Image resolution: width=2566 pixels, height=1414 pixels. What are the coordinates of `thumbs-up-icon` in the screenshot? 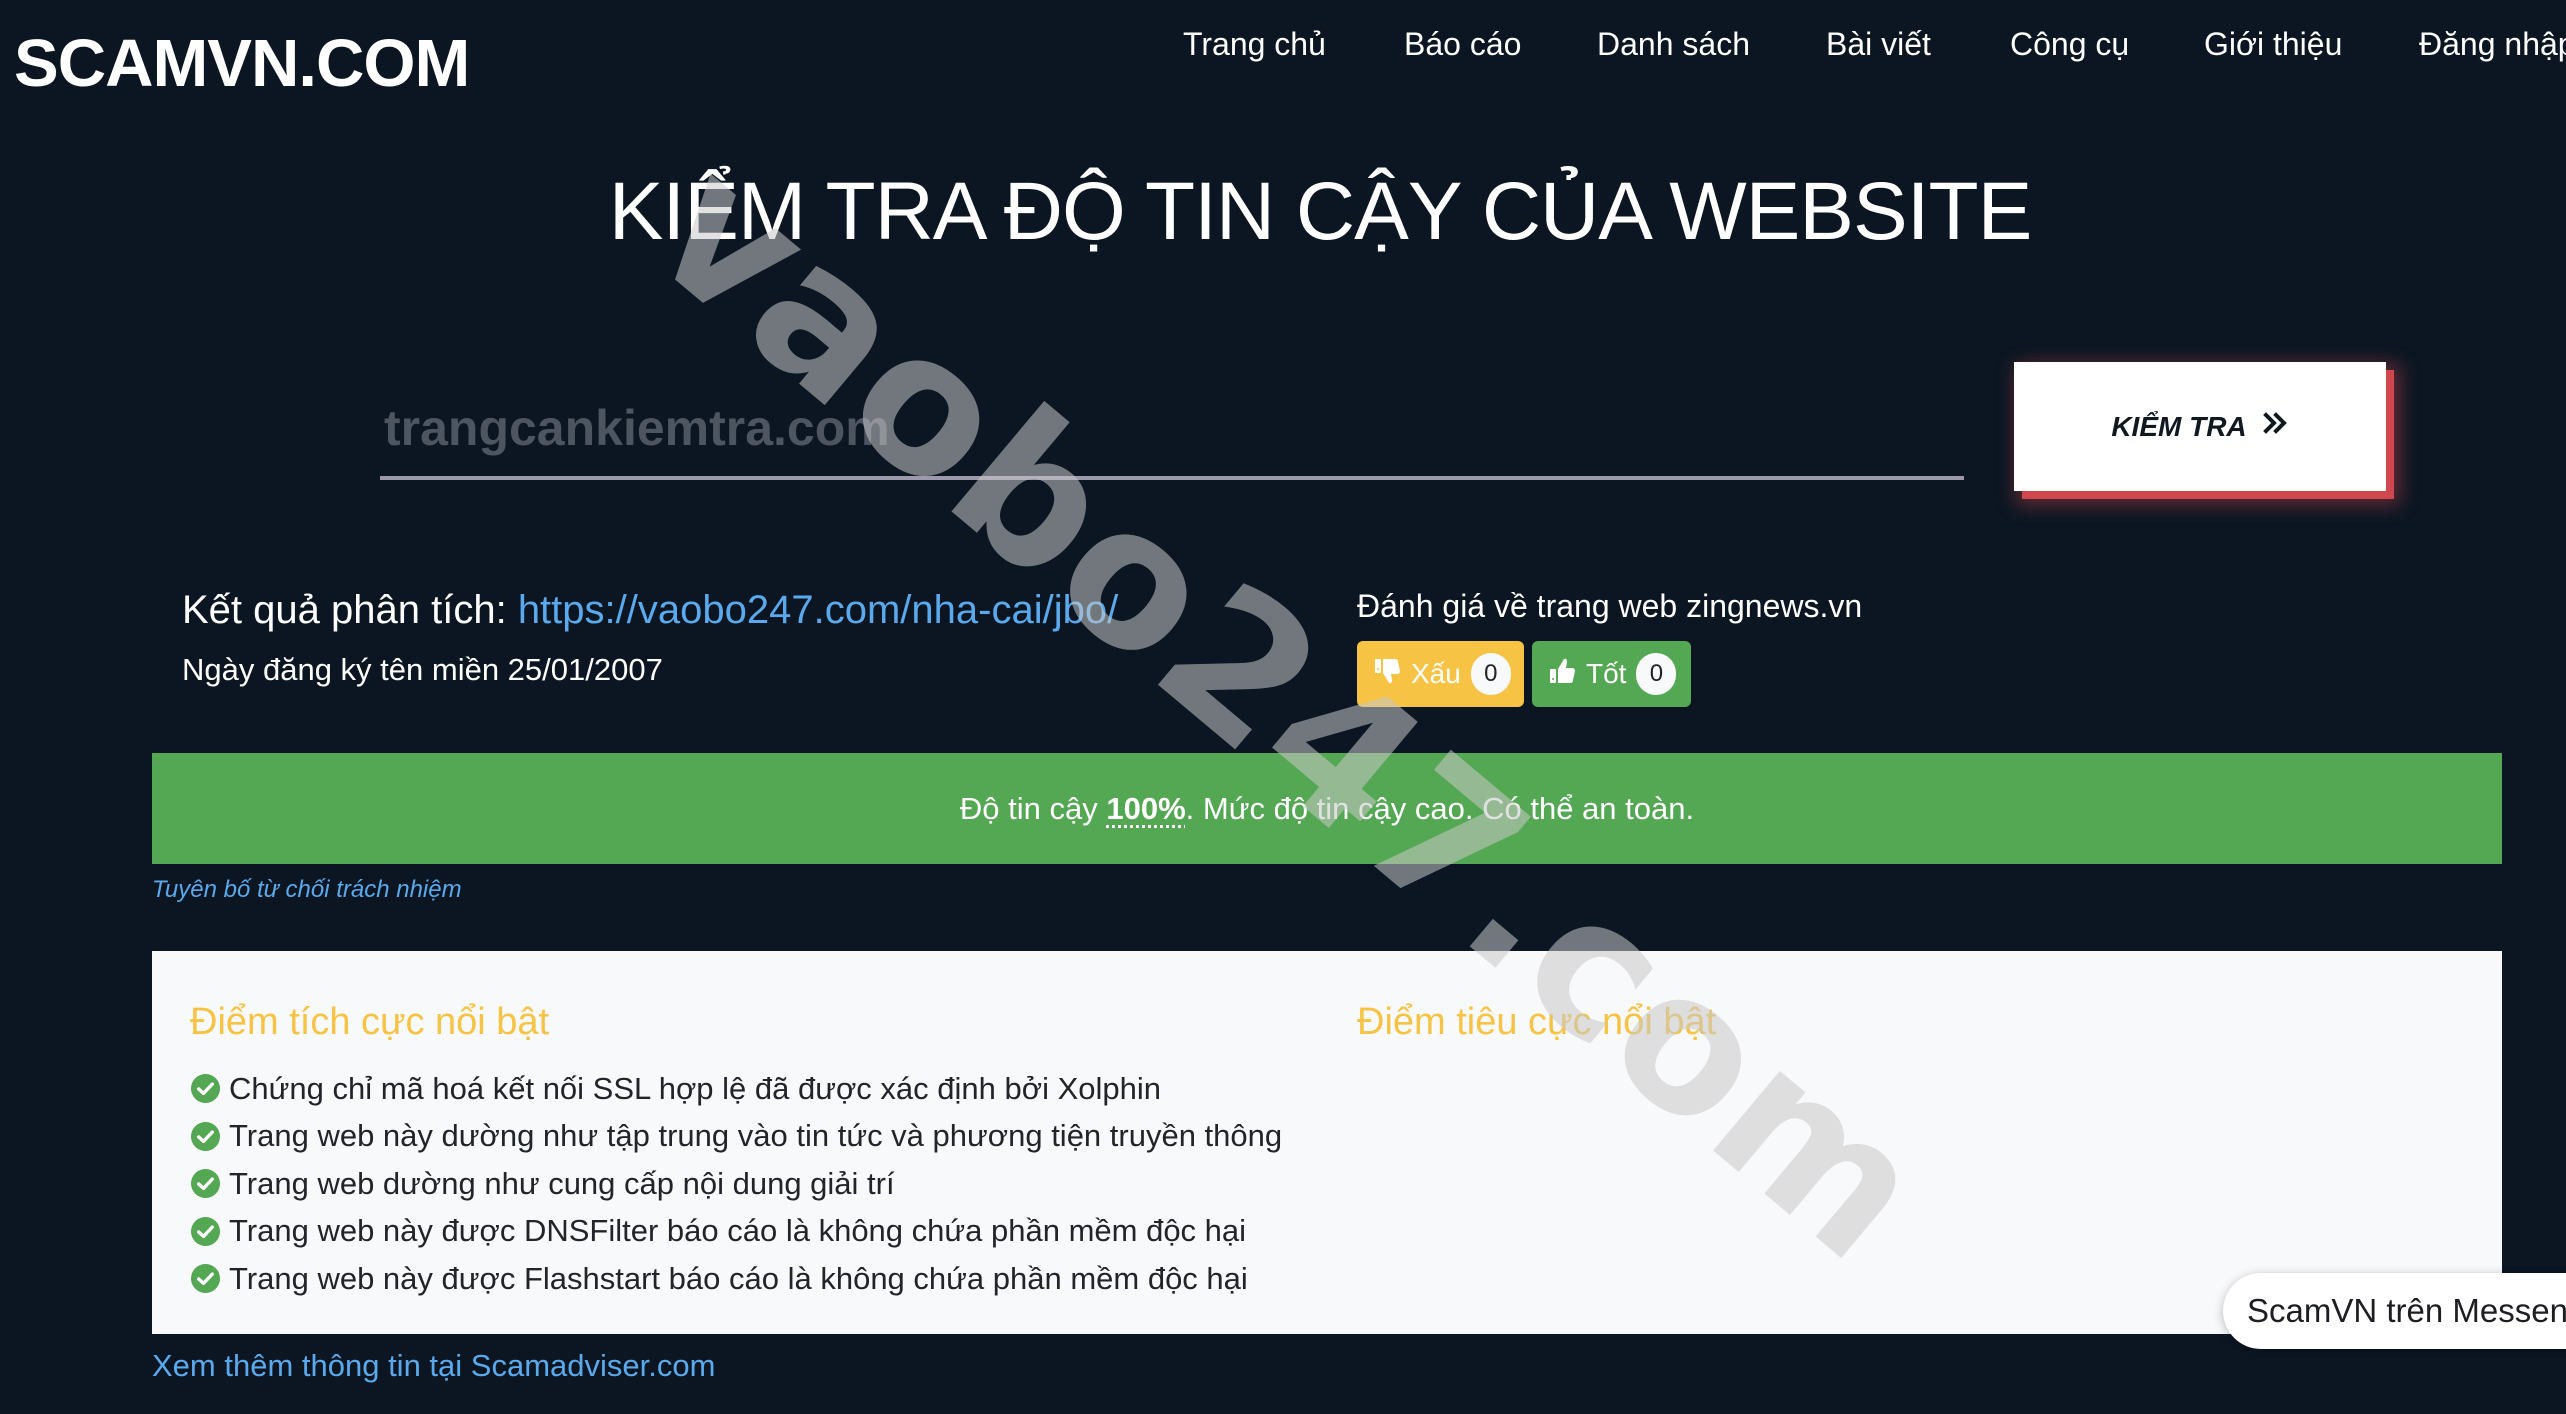 It's located at (1563, 674).